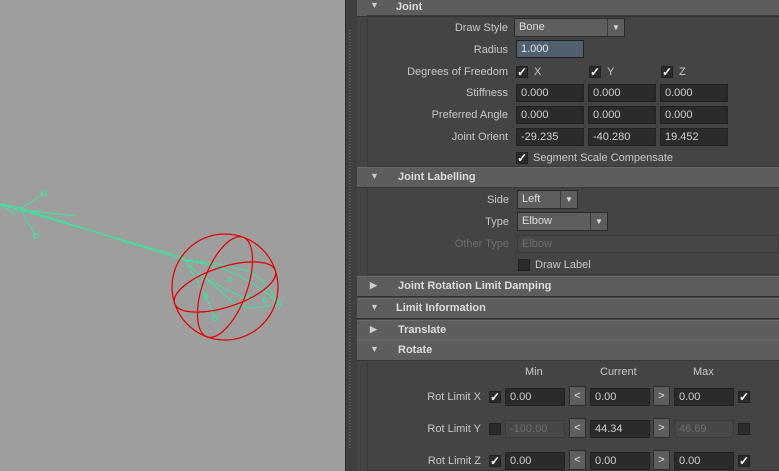  Describe the element at coordinates (454, 461) in the screenshot. I see `rot-limit-z-label: Rot Limit Z` at that location.